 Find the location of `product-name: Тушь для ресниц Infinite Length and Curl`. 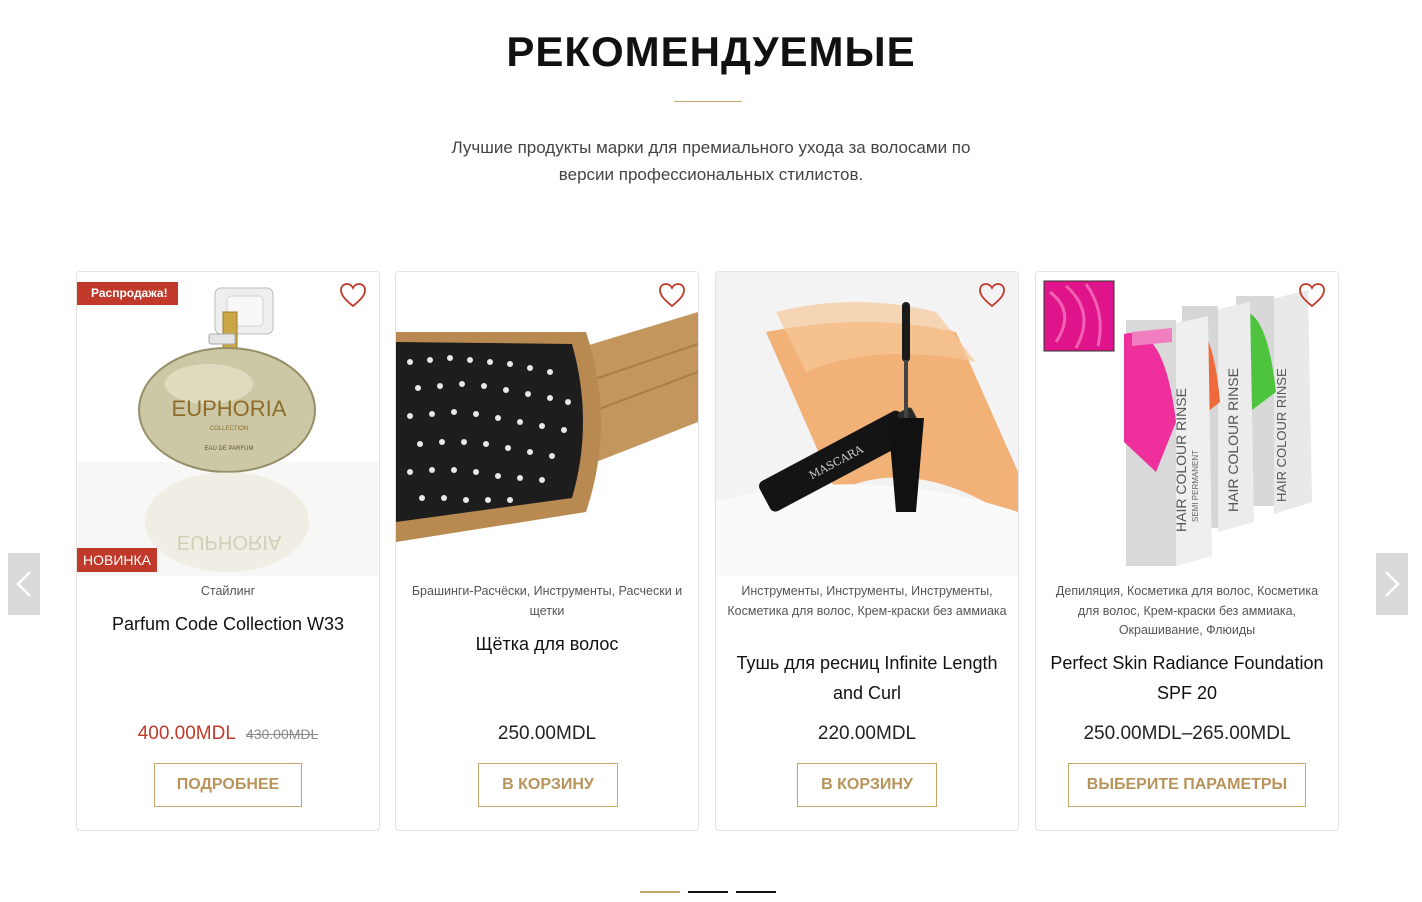

product-name: Тушь для ресниц Infinite Length and Curl is located at coordinates (867, 678).